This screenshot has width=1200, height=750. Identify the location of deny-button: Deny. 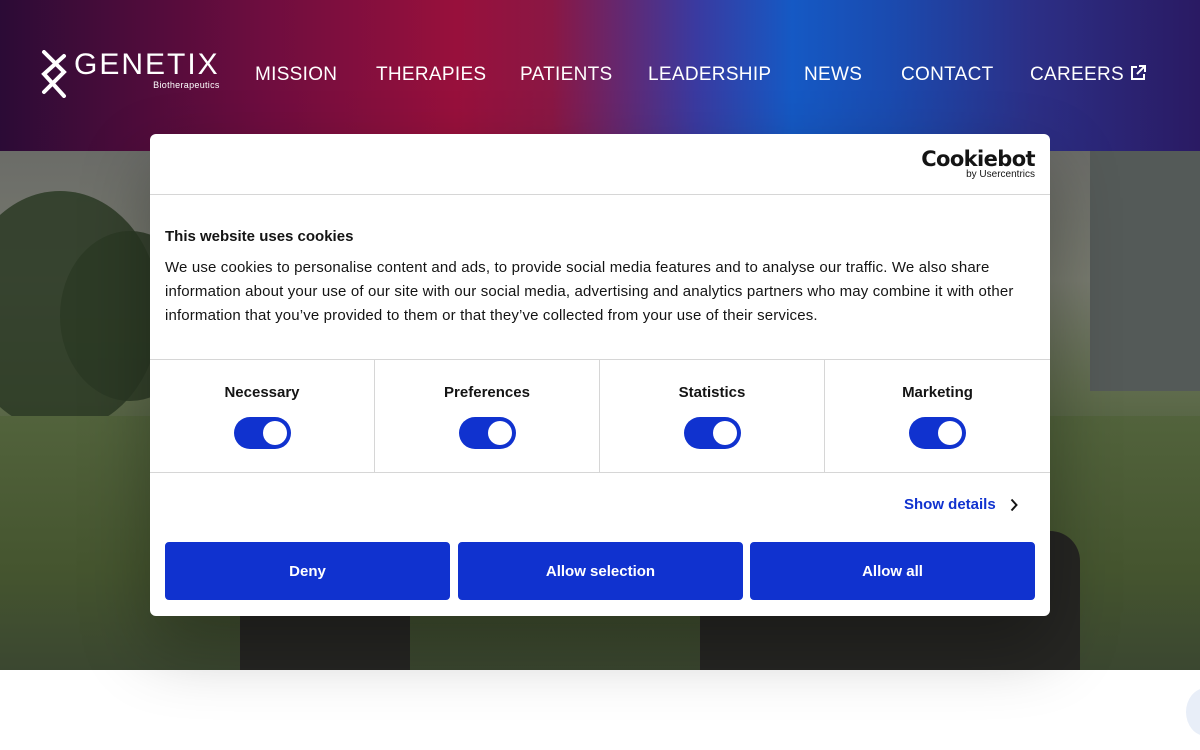
(307, 571).